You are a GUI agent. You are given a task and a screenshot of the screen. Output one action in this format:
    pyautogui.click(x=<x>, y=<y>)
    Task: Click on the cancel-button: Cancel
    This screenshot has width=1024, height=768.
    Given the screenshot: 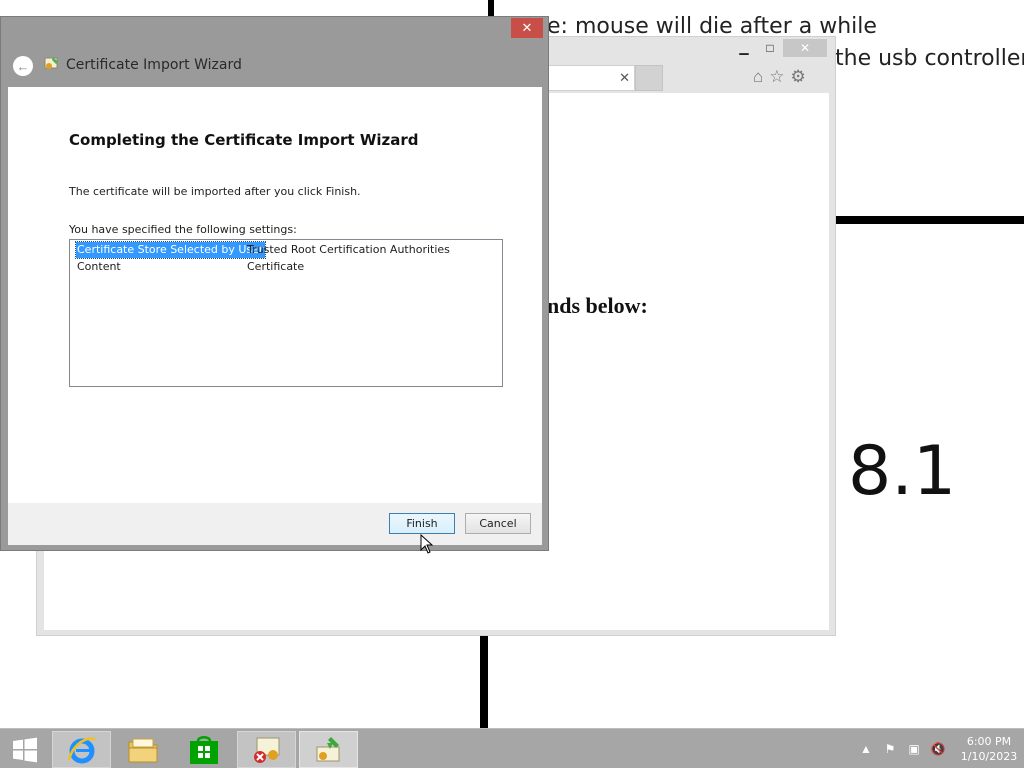 What is the action you would take?
    pyautogui.click(x=498, y=523)
    